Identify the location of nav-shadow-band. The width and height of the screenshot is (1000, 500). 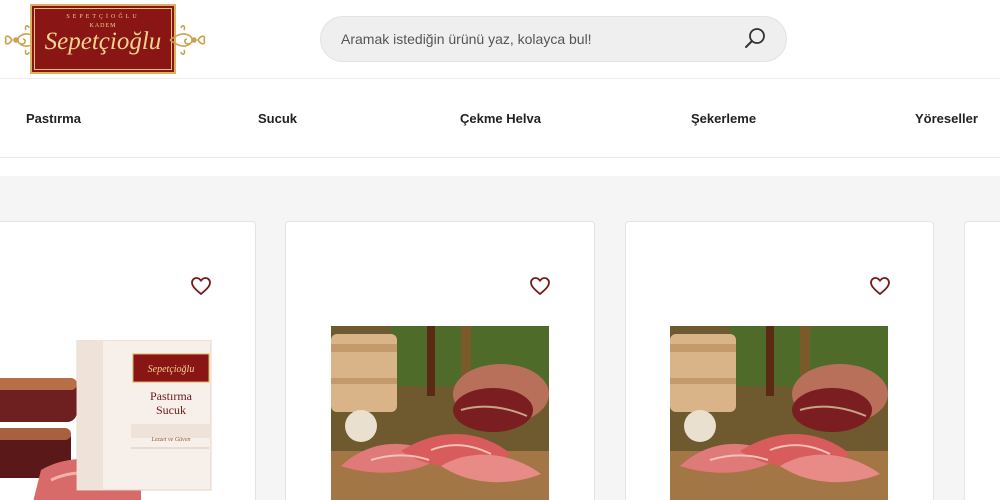
(500, 167).